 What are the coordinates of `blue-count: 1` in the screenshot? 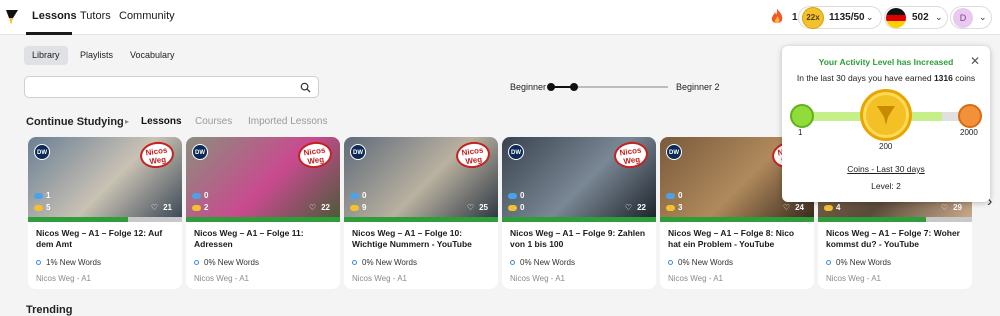 It's located at (48, 195).